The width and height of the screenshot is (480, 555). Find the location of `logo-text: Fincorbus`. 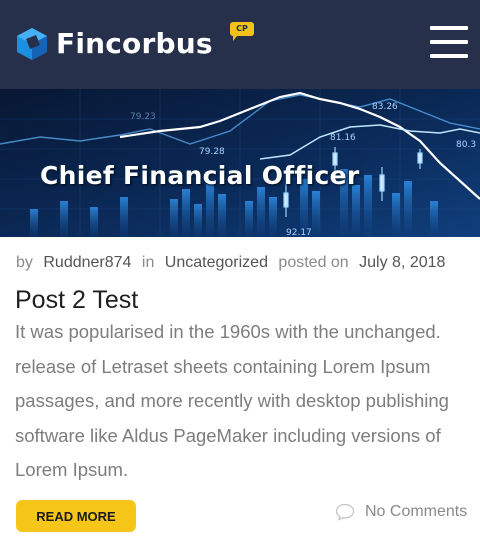

logo-text: Fincorbus is located at coordinates (134, 43).